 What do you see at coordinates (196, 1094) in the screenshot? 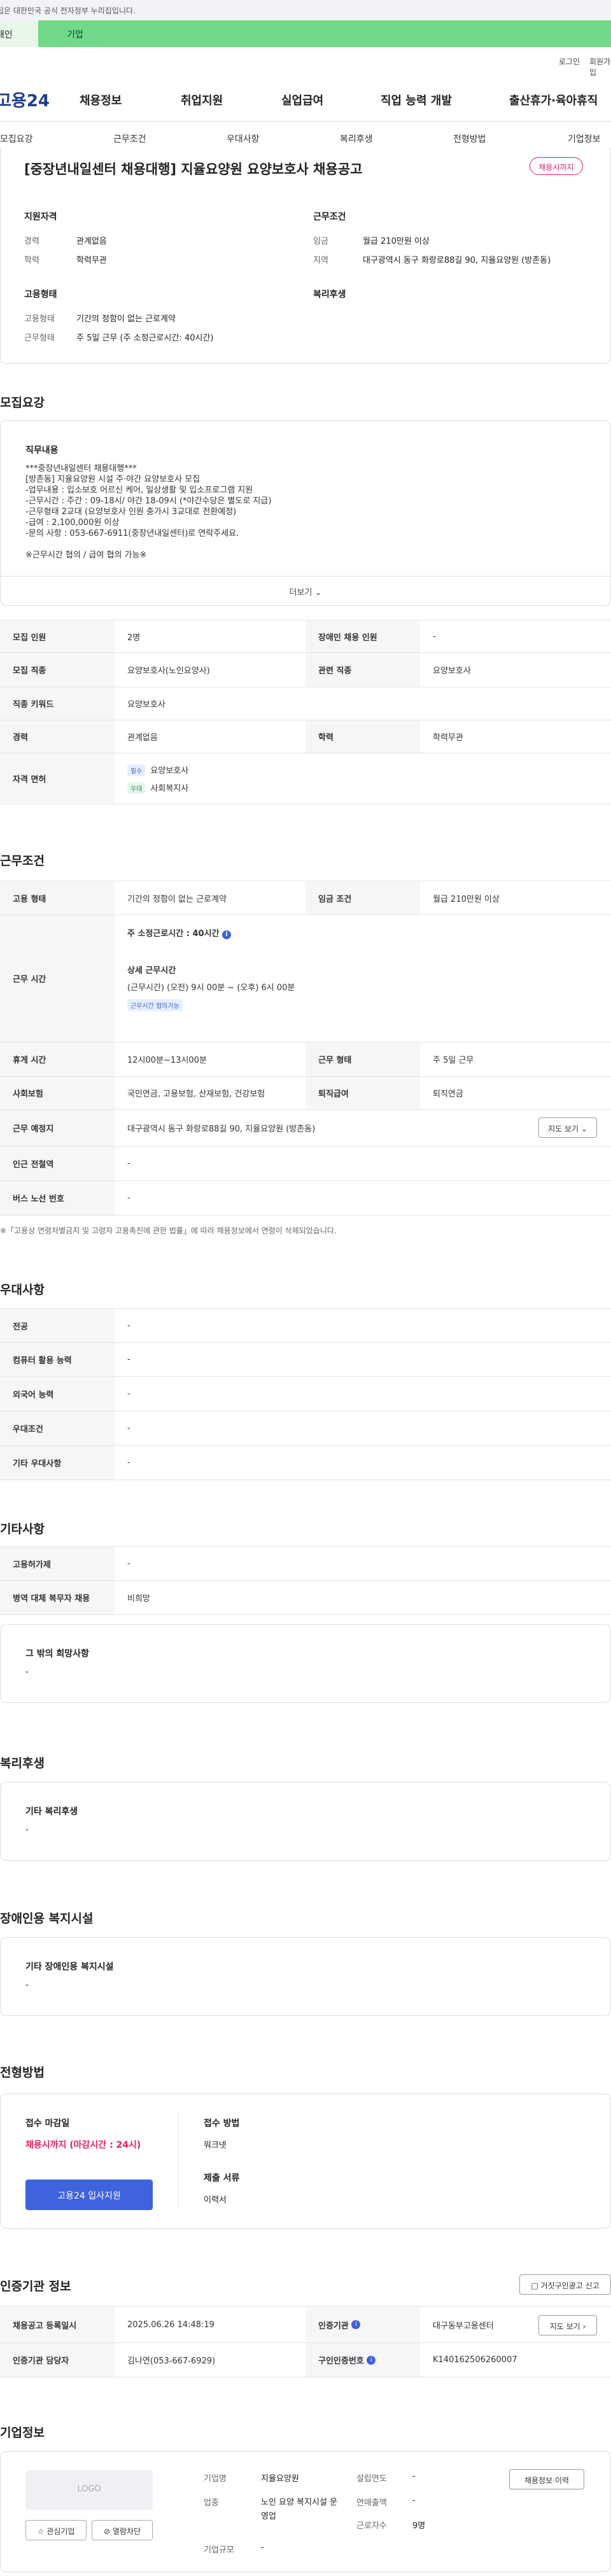
I see `insurance-value: 국민연금, 고용보험, 산재보험, 건강보험` at bounding box center [196, 1094].